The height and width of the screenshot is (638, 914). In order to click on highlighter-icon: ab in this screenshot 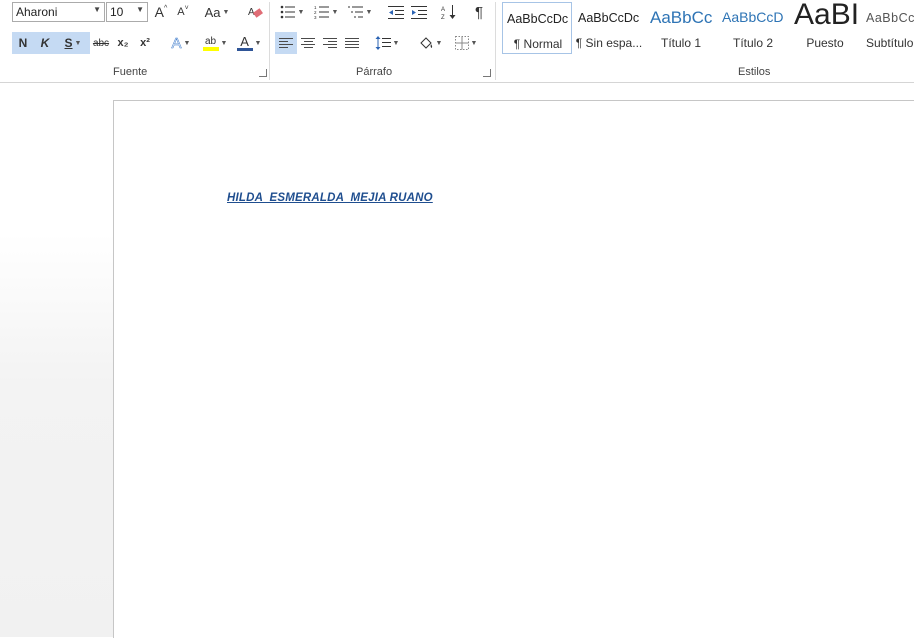, I will do `click(210, 43)`.